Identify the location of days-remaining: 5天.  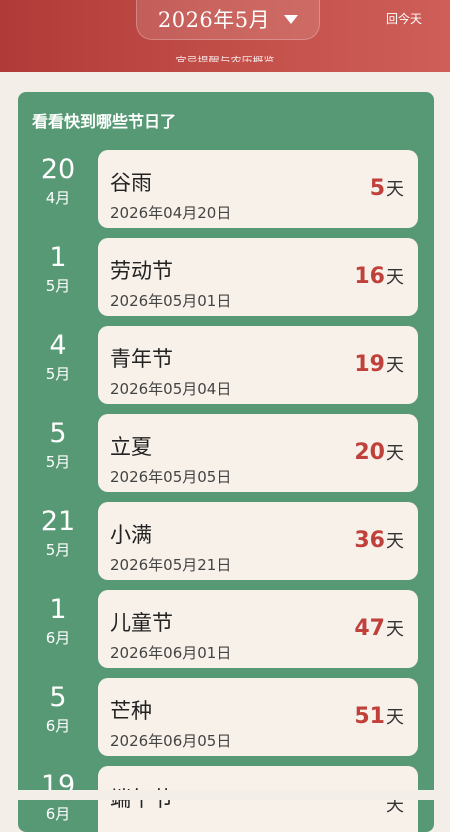
(387, 188).